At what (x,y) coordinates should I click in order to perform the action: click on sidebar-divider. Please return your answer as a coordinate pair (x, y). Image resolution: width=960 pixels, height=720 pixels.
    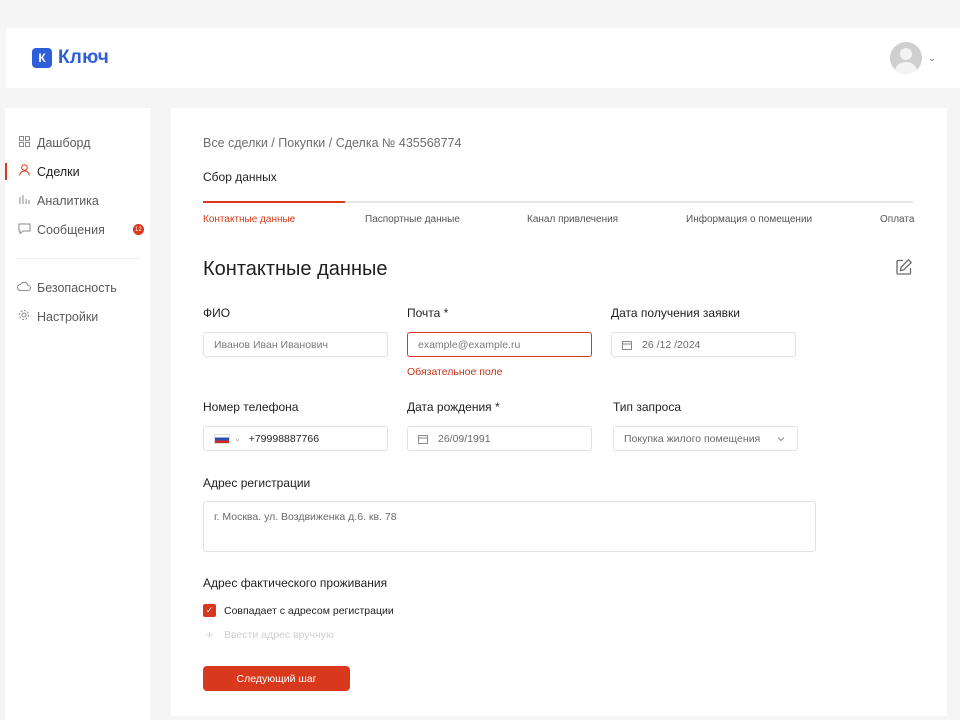
    Looking at the image, I should click on (78, 258).